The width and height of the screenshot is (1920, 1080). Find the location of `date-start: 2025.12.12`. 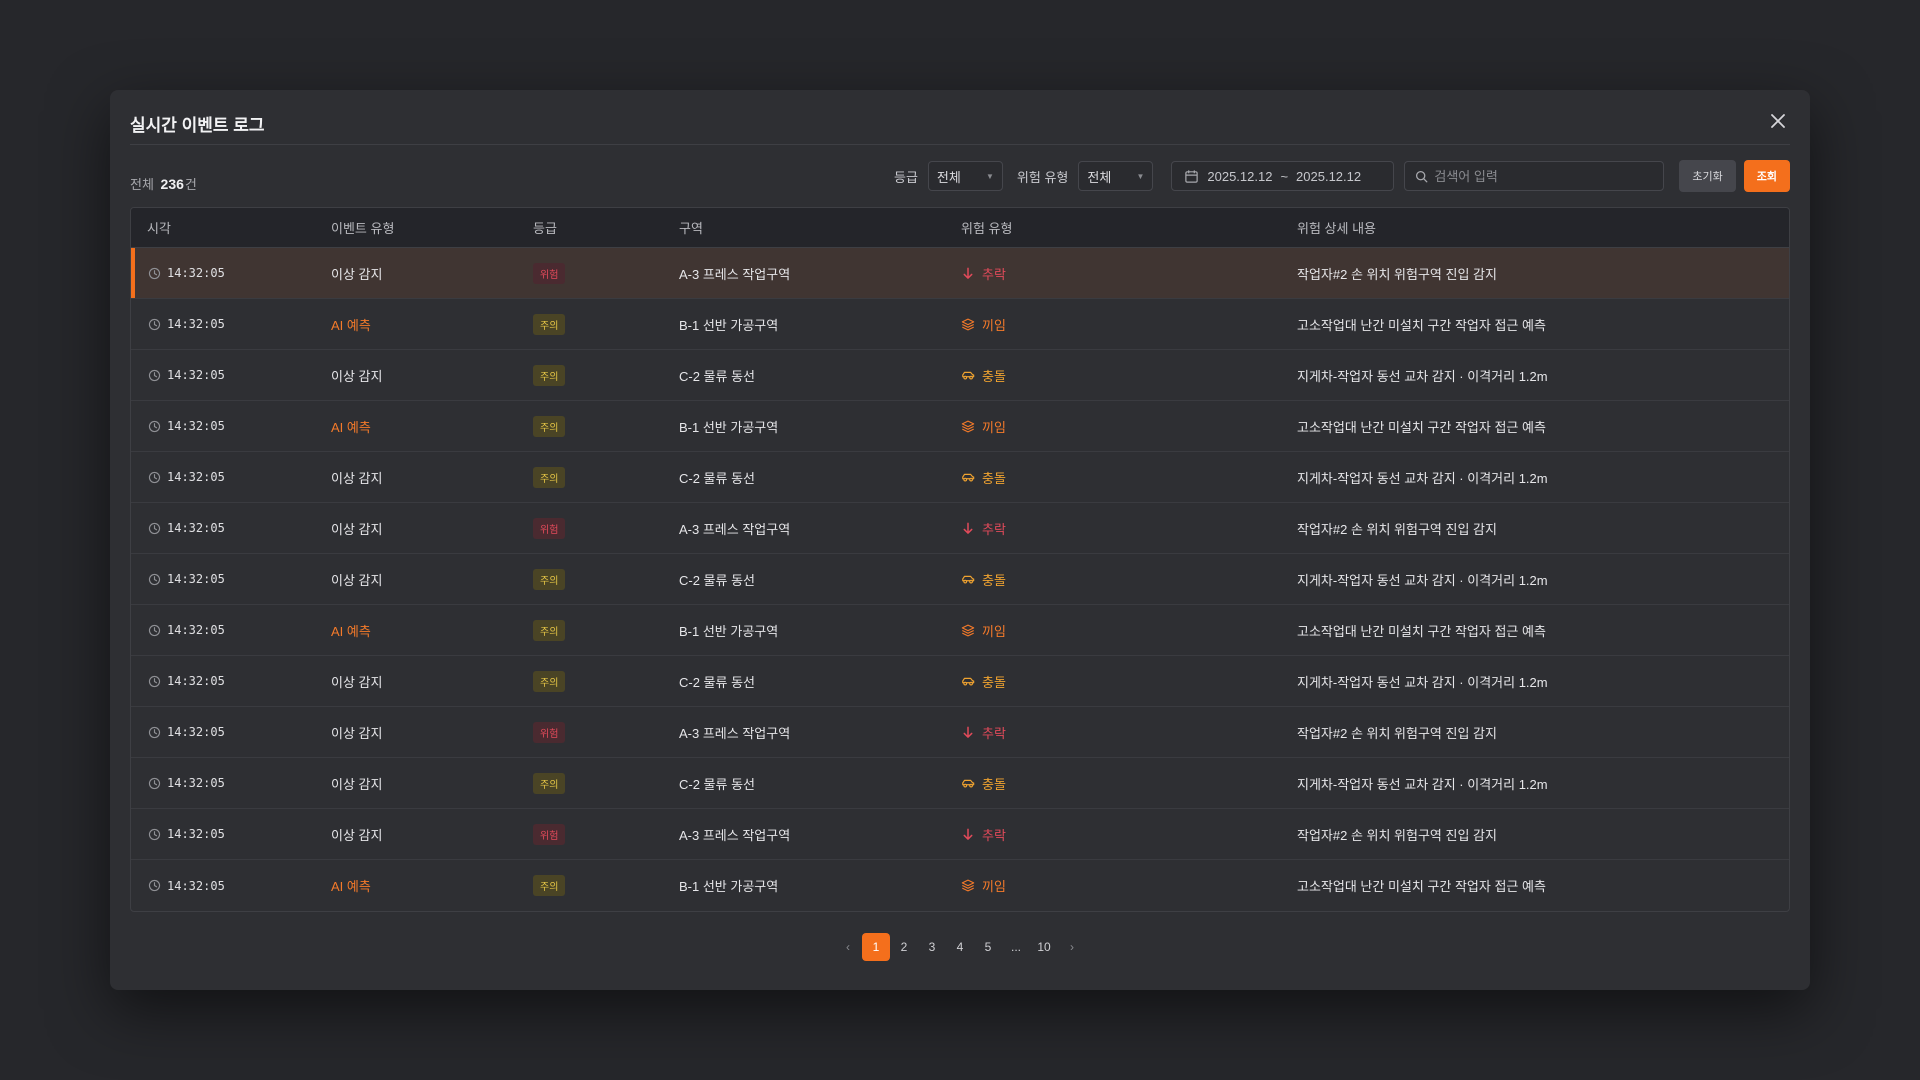

date-start: 2025.12.12 is located at coordinates (1240, 176).